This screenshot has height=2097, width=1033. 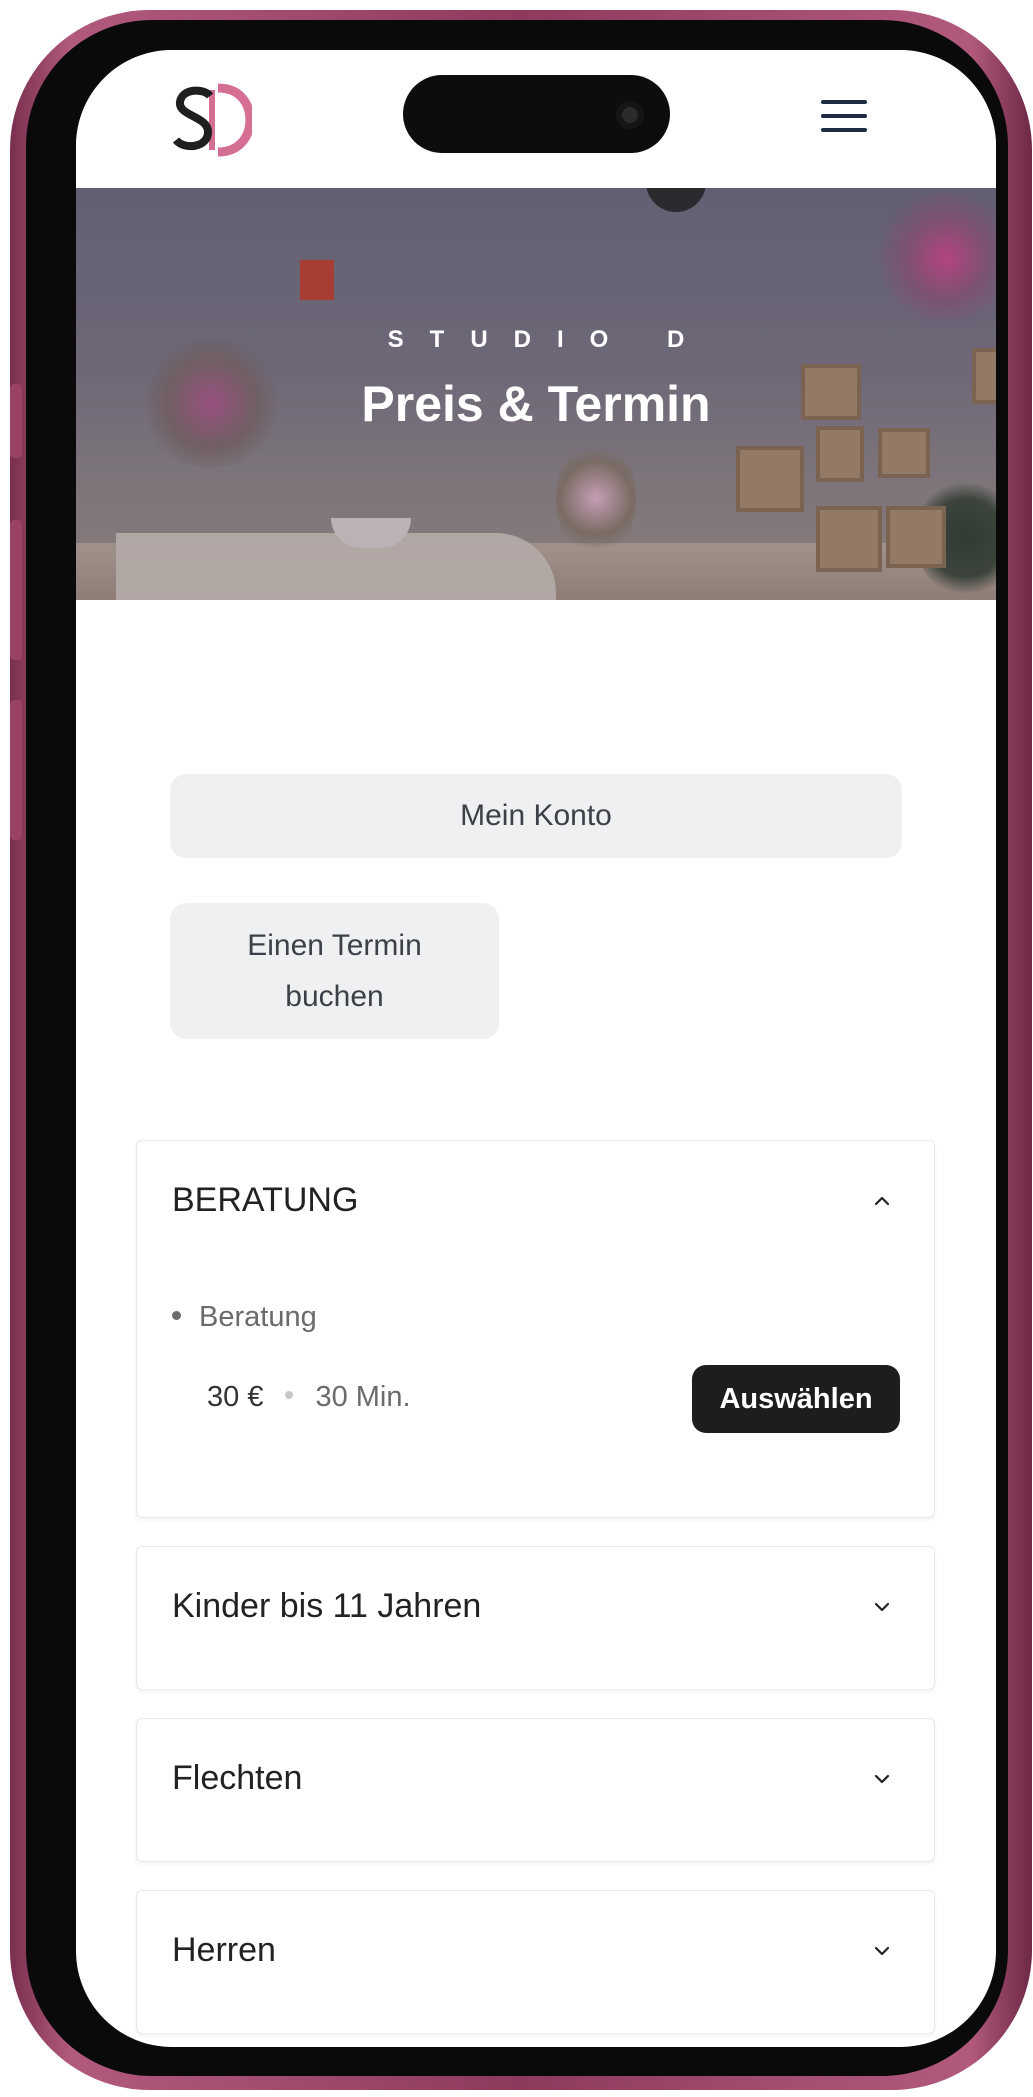 What do you see at coordinates (16, 770) in the screenshot?
I see `phone-volume-down-button` at bounding box center [16, 770].